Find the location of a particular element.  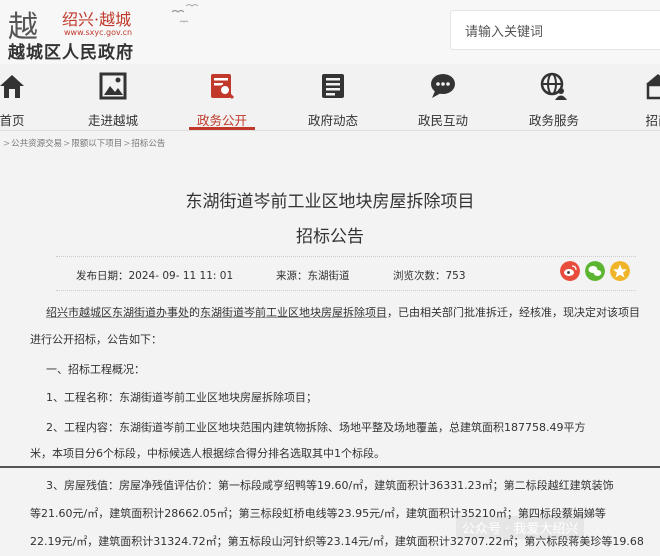

article-title: 东湖街道岑前工业区地块房屋拆除项目 is located at coordinates (330, 202).